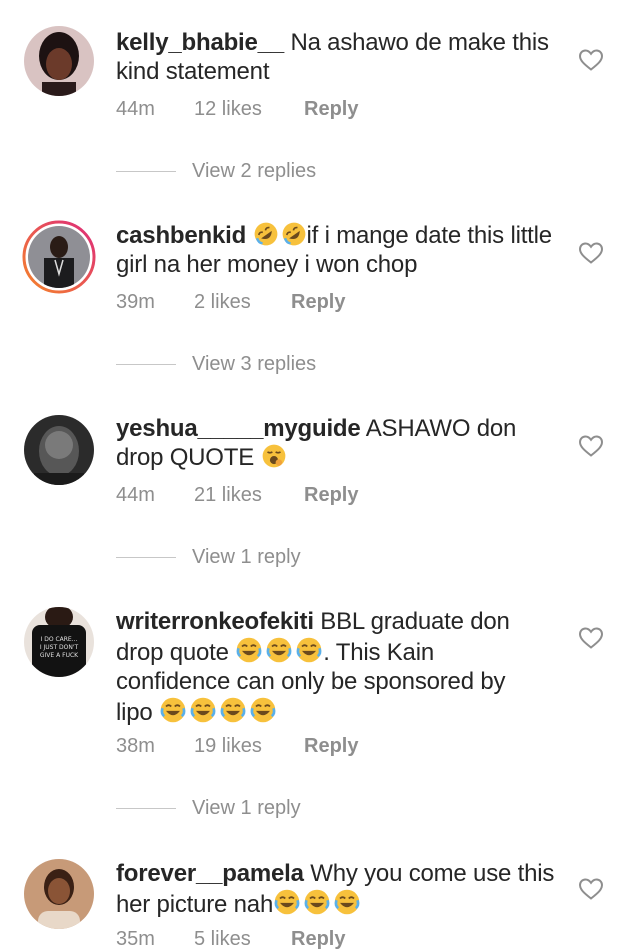  What do you see at coordinates (249, 109) in the screenshot?
I see `comment-likes: 12 likes` at bounding box center [249, 109].